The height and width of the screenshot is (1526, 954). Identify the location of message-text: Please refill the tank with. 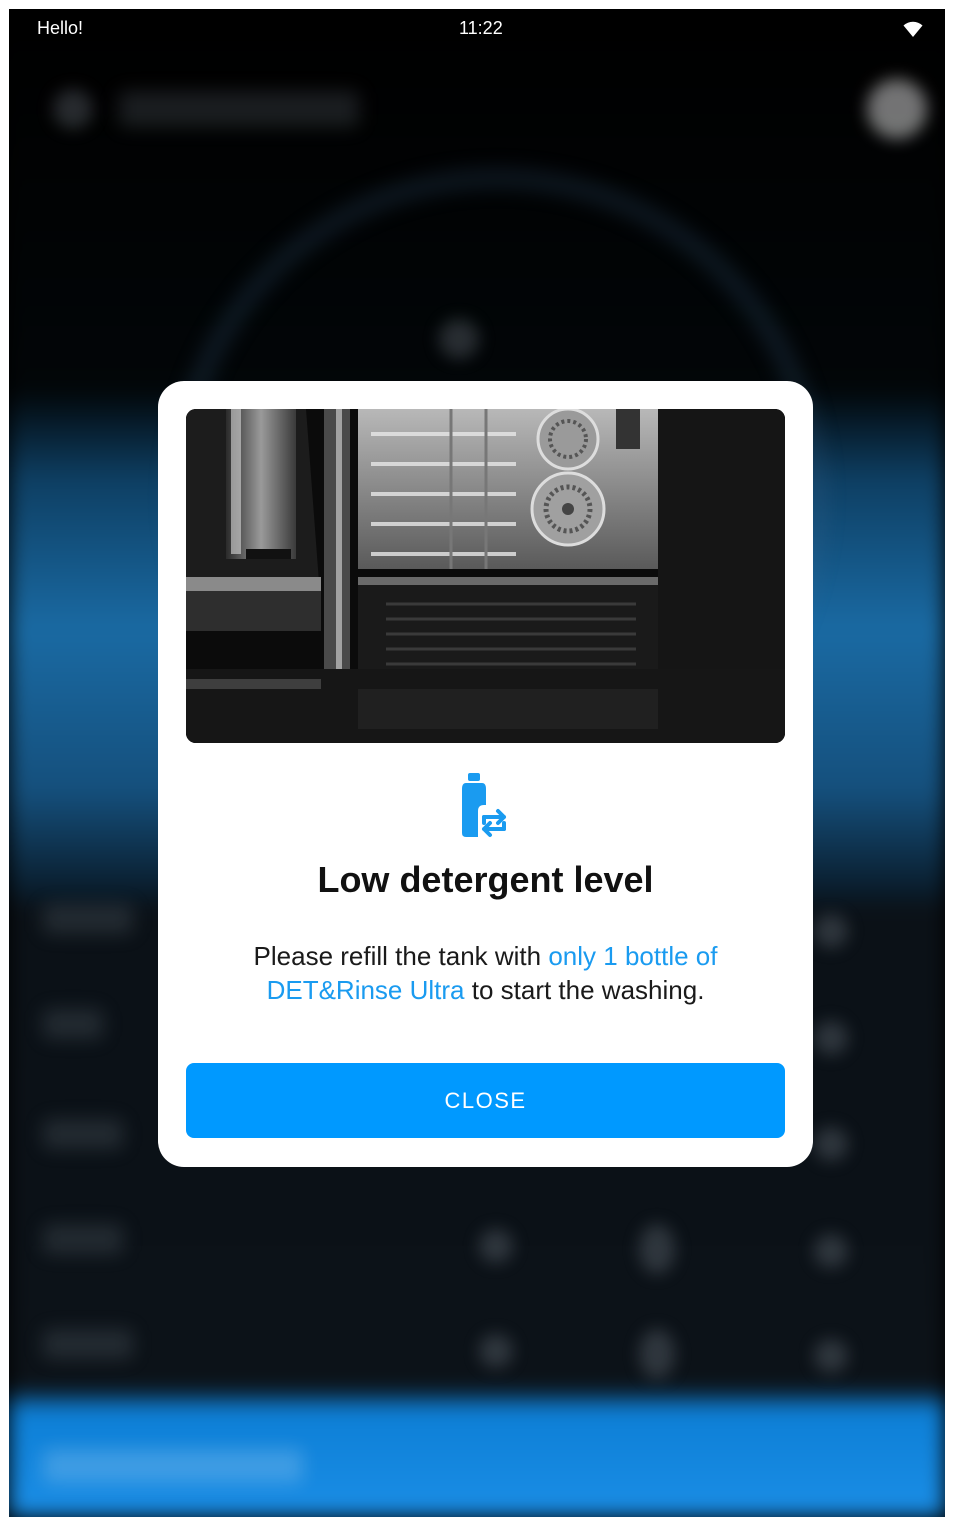
(401, 956).